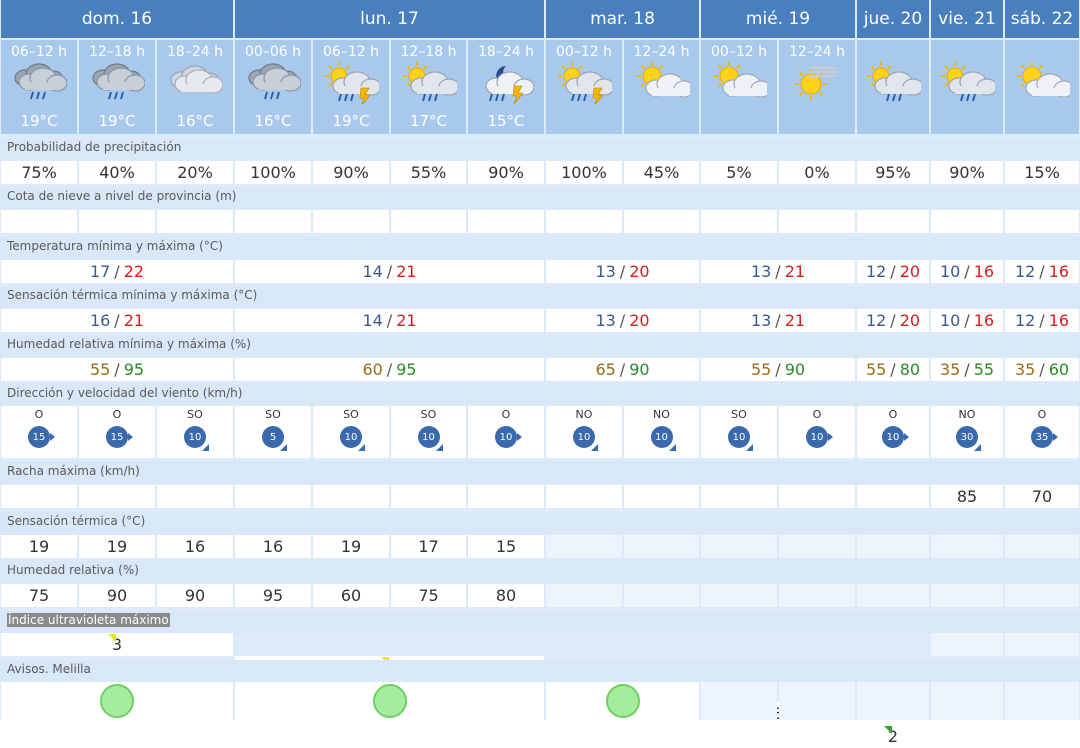 This screenshot has height=748, width=1080. Describe the element at coordinates (1025, 369) in the screenshot. I see `hum-min: 35` at that location.